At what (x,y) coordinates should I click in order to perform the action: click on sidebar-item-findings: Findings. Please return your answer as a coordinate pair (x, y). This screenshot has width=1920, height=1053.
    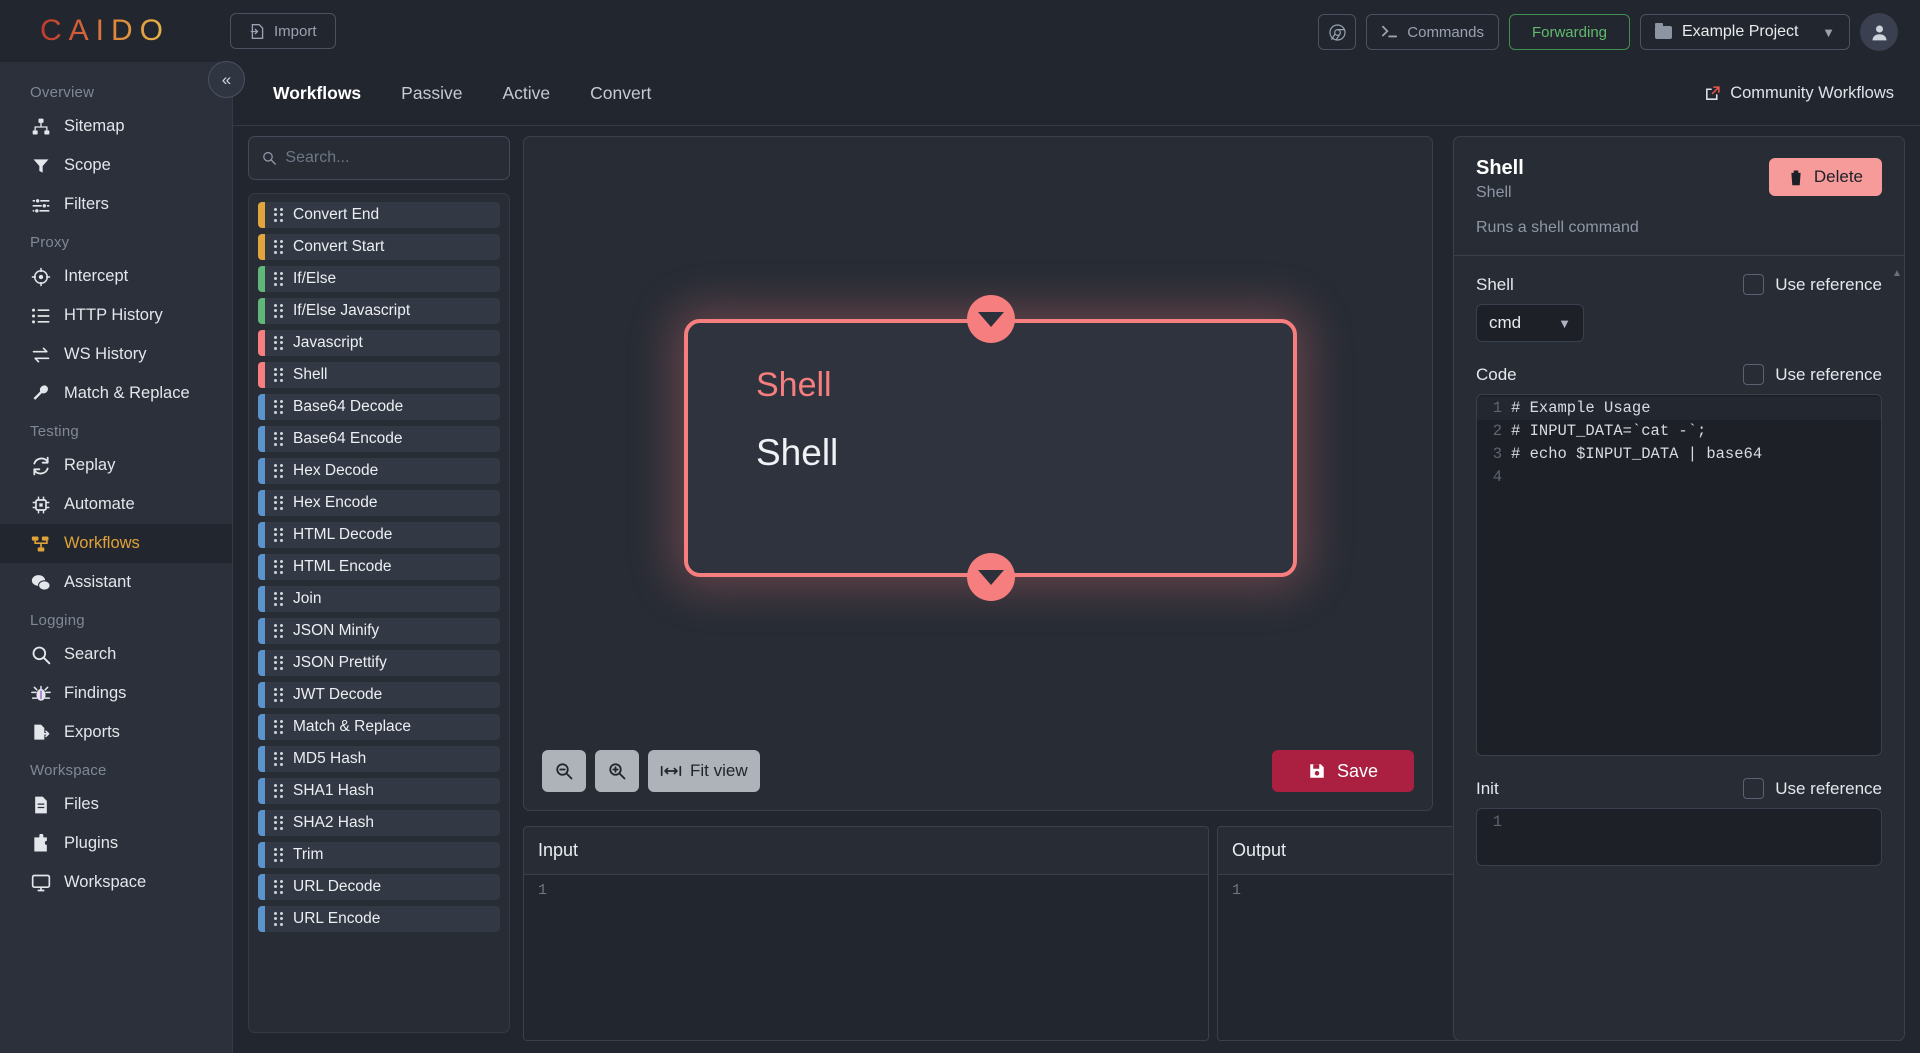
    Looking at the image, I should click on (116, 693).